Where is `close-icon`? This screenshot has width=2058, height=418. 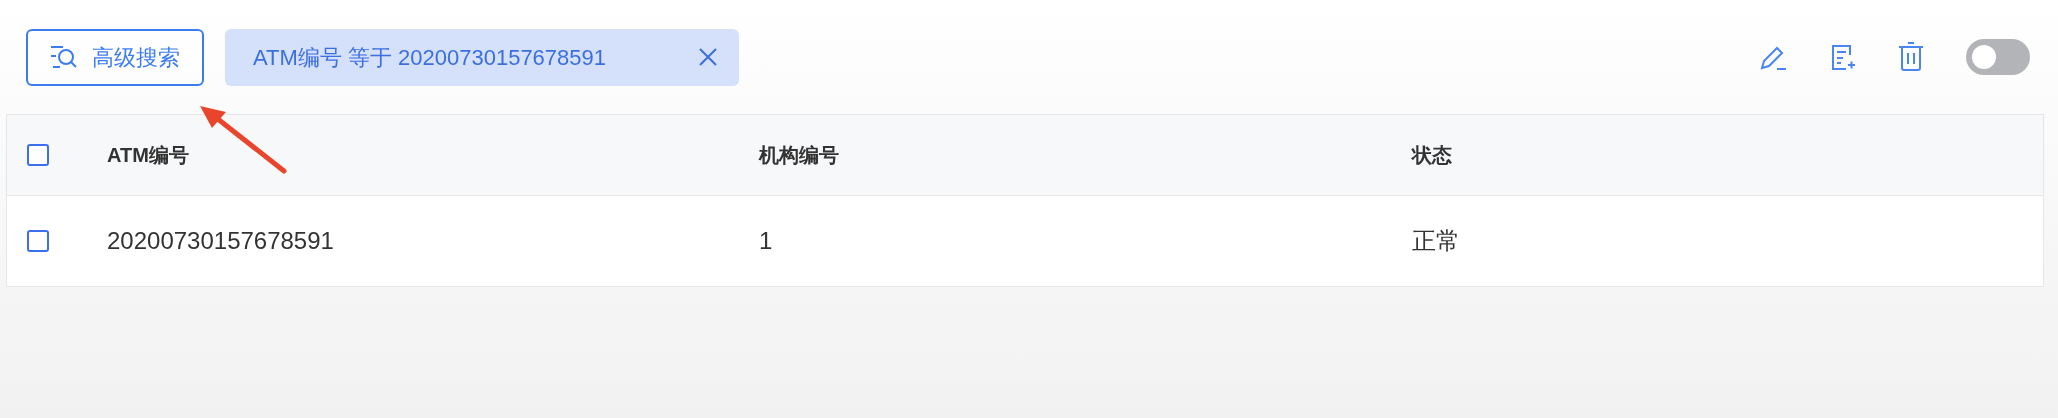
close-icon is located at coordinates (708, 57).